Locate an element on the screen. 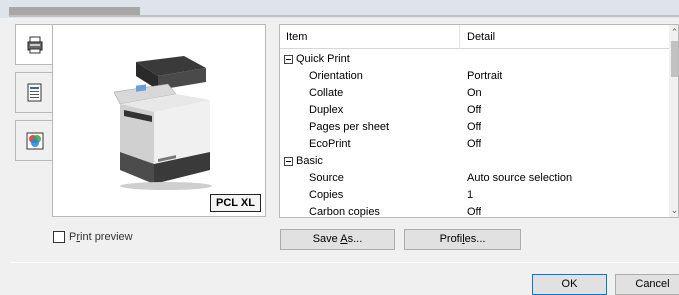 The width and height of the screenshot is (679, 295). tab-page-layout is located at coordinates (34, 92).